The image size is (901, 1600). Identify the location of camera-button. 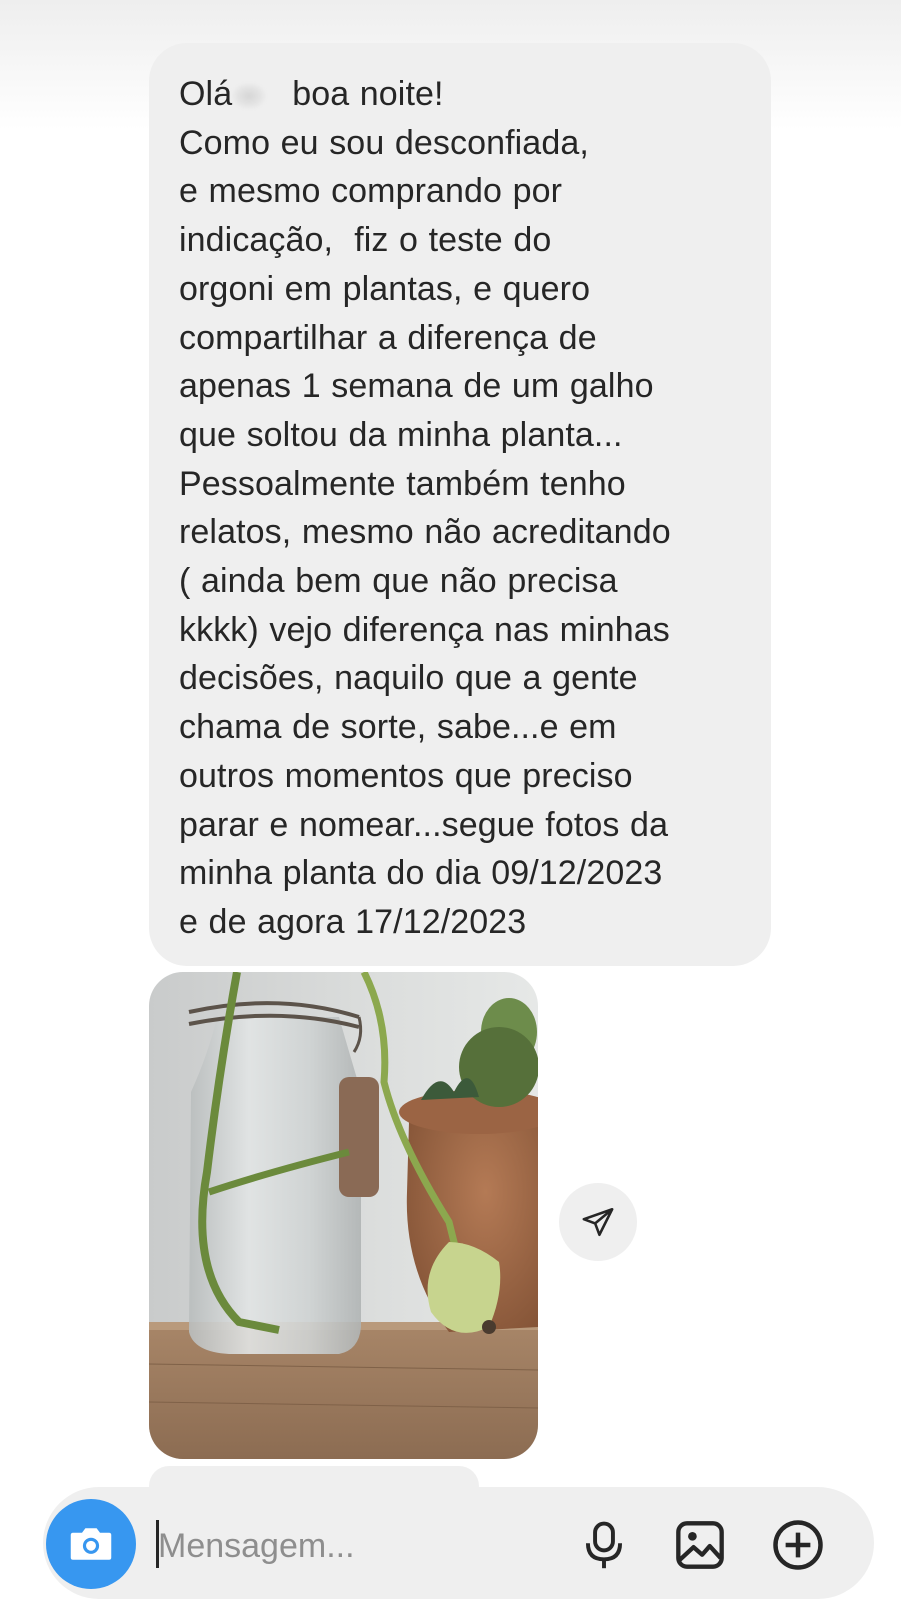
(91, 1544).